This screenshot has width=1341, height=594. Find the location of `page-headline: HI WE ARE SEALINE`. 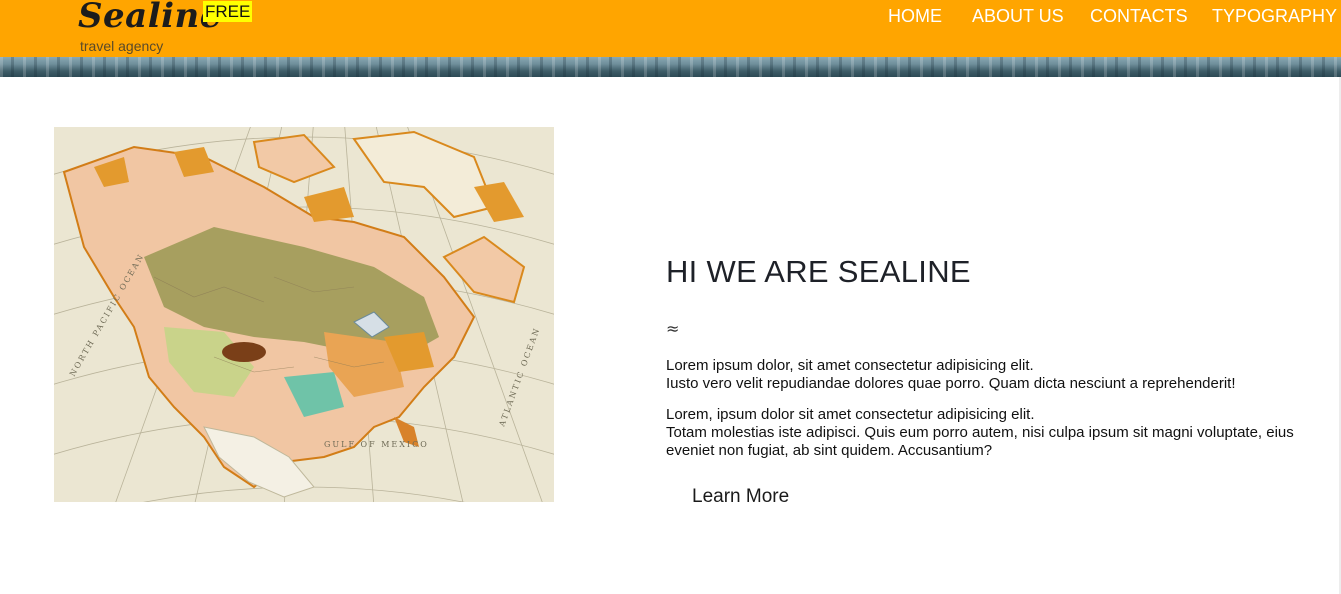

page-headline: HI WE ARE SEALINE is located at coordinates (818, 271).